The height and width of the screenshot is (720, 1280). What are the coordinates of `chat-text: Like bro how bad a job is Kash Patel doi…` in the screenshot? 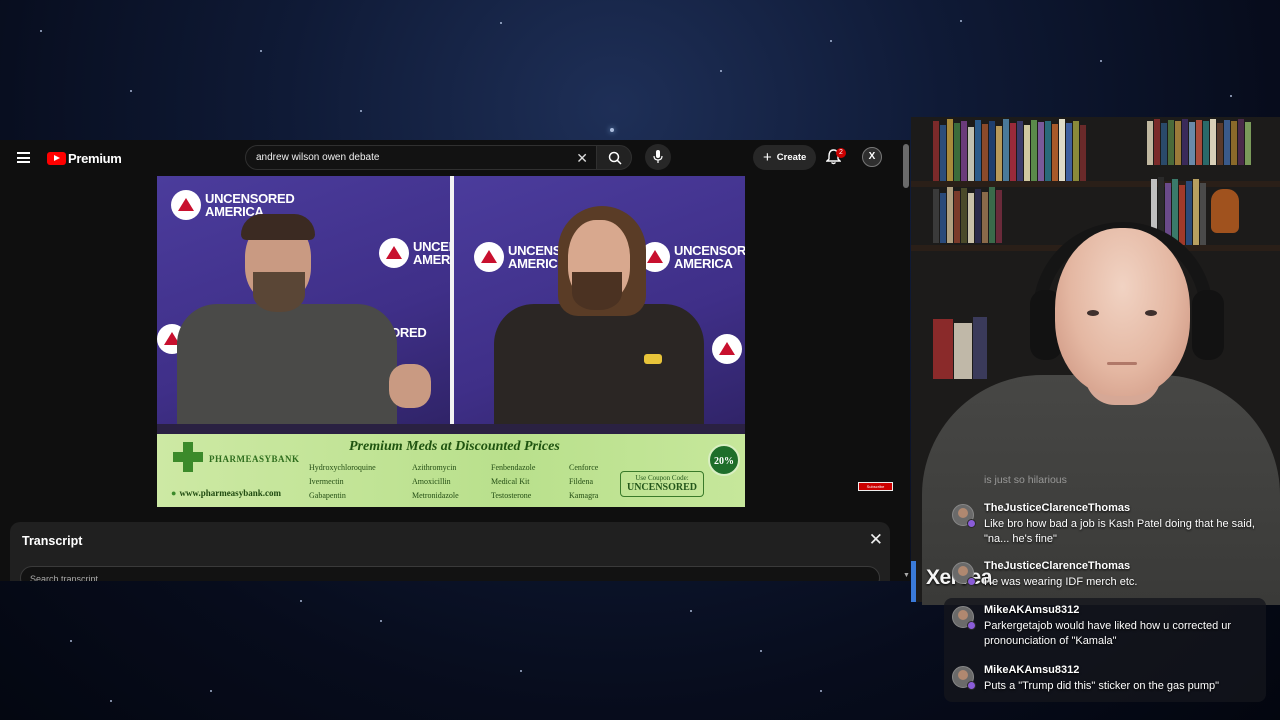 It's located at (1119, 531).